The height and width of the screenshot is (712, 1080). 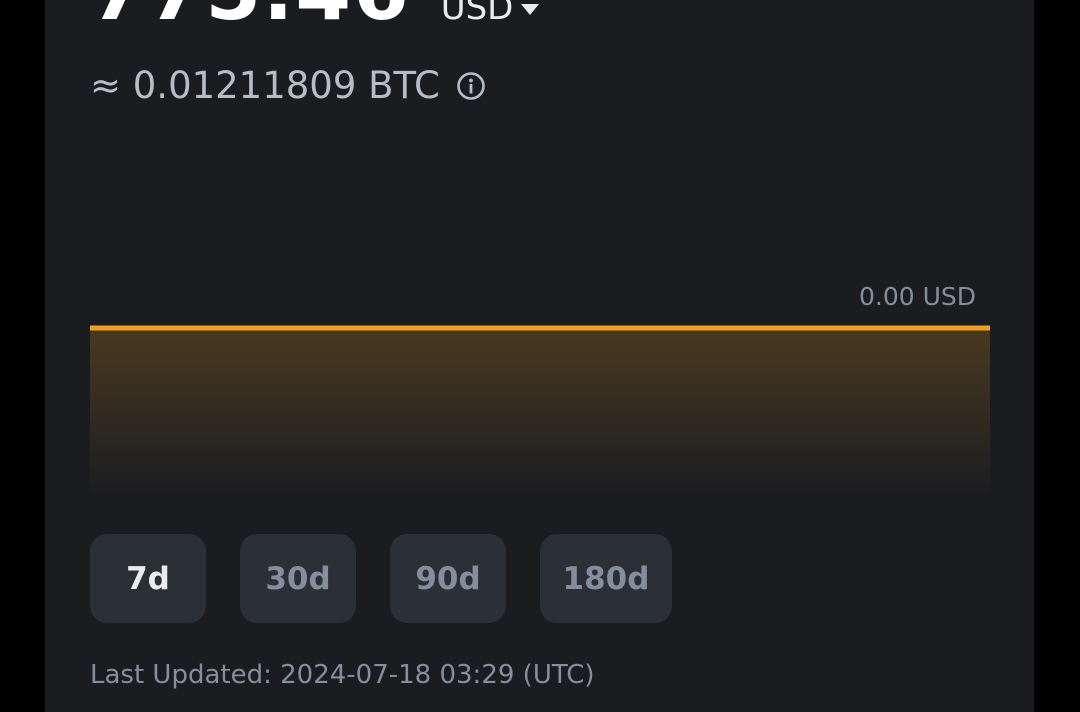 I want to click on period-selector: 7d 30d 90d 180d, so click(x=398, y=578).